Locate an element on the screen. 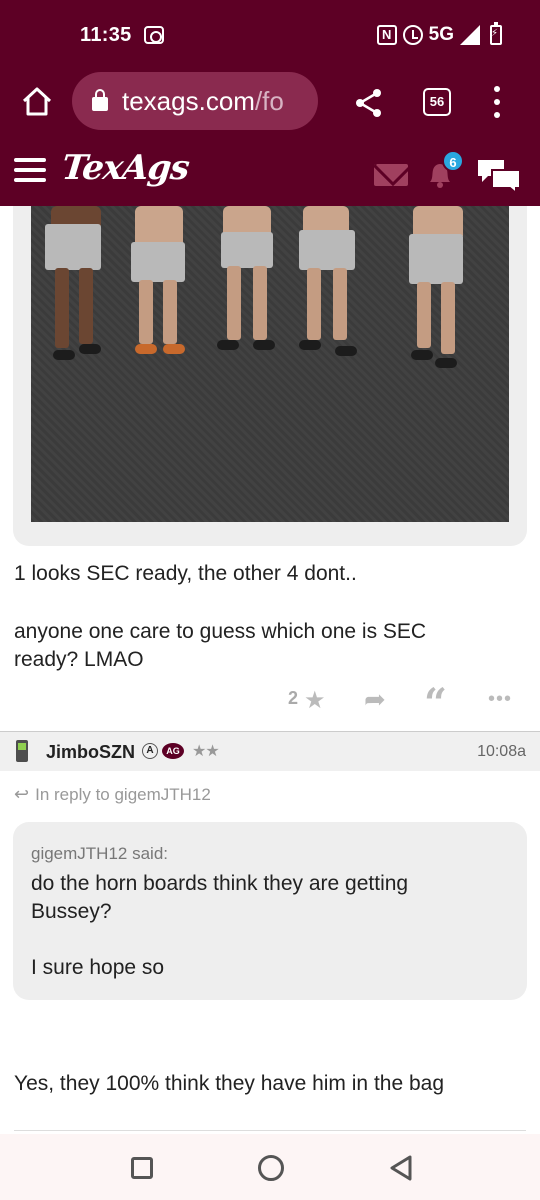  post-timestamp: 10:08a is located at coordinates (501, 751).